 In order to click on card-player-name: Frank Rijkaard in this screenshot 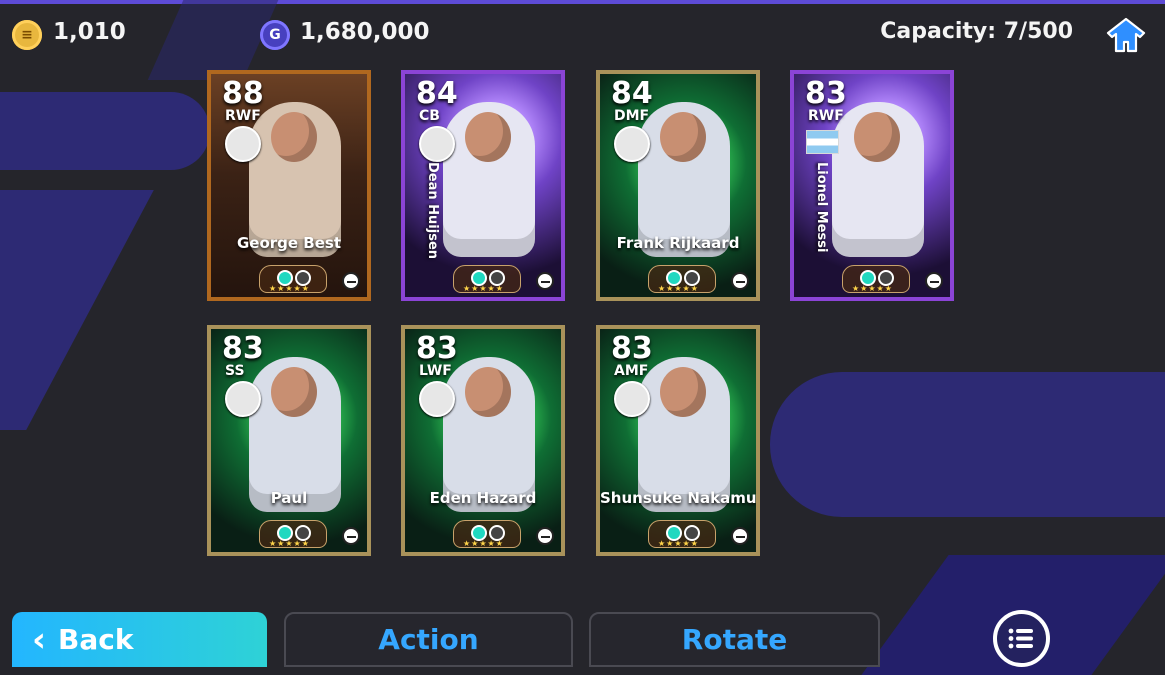, I will do `click(678, 243)`.